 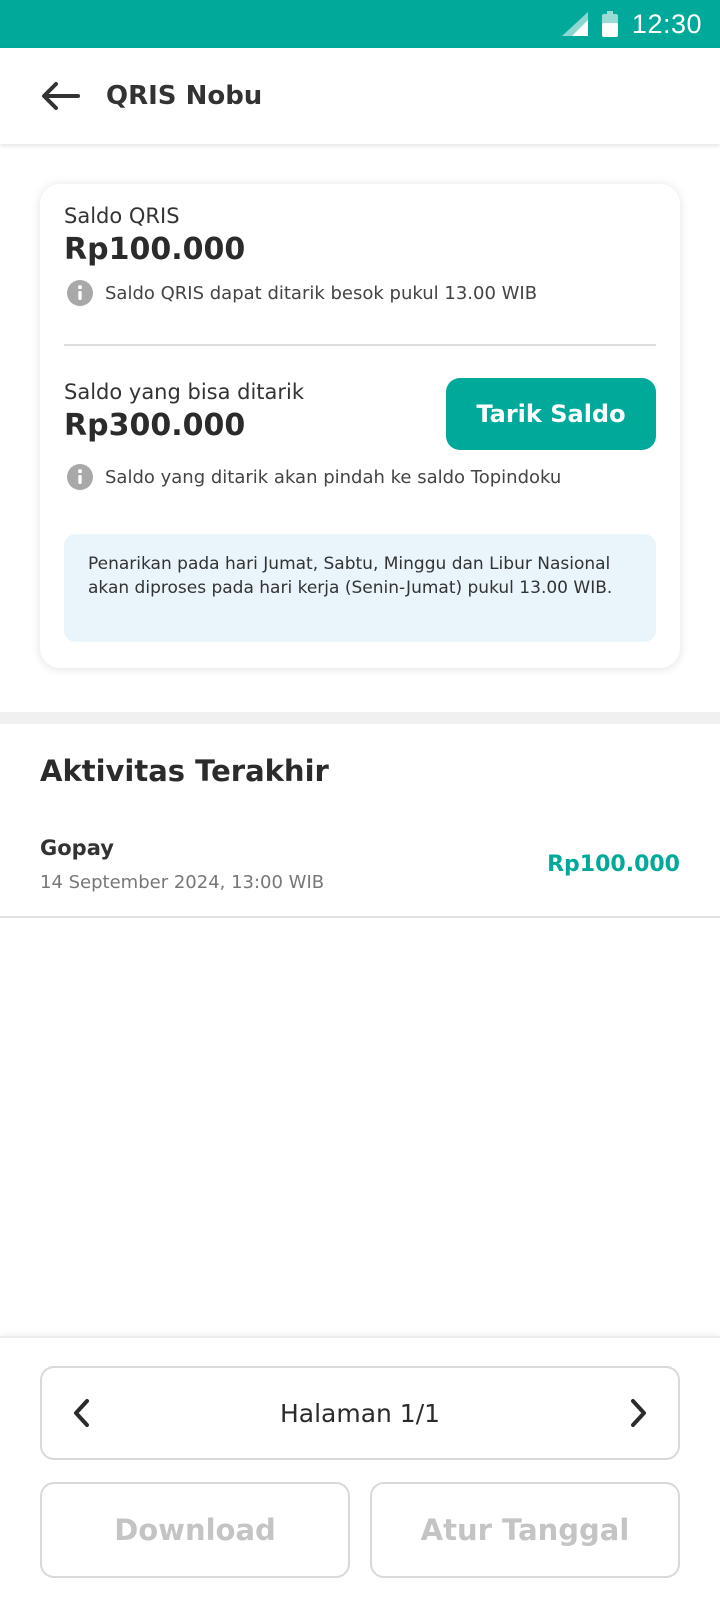 I want to click on next-page-button, so click(x=638, y=1413).